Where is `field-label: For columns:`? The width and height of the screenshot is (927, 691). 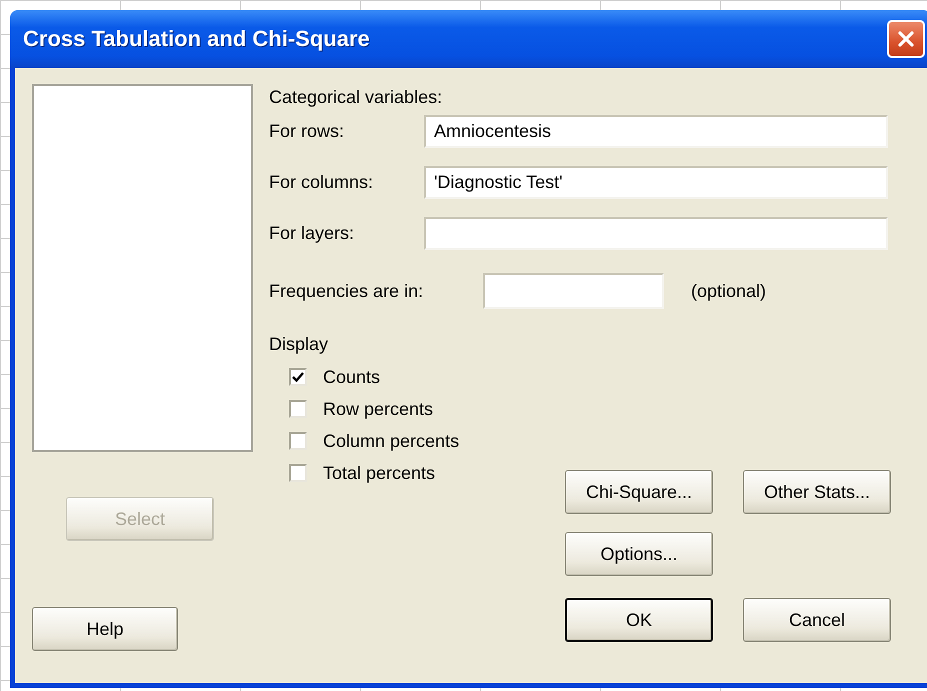
field-label: For columns: is located at coordinates (321, 182).